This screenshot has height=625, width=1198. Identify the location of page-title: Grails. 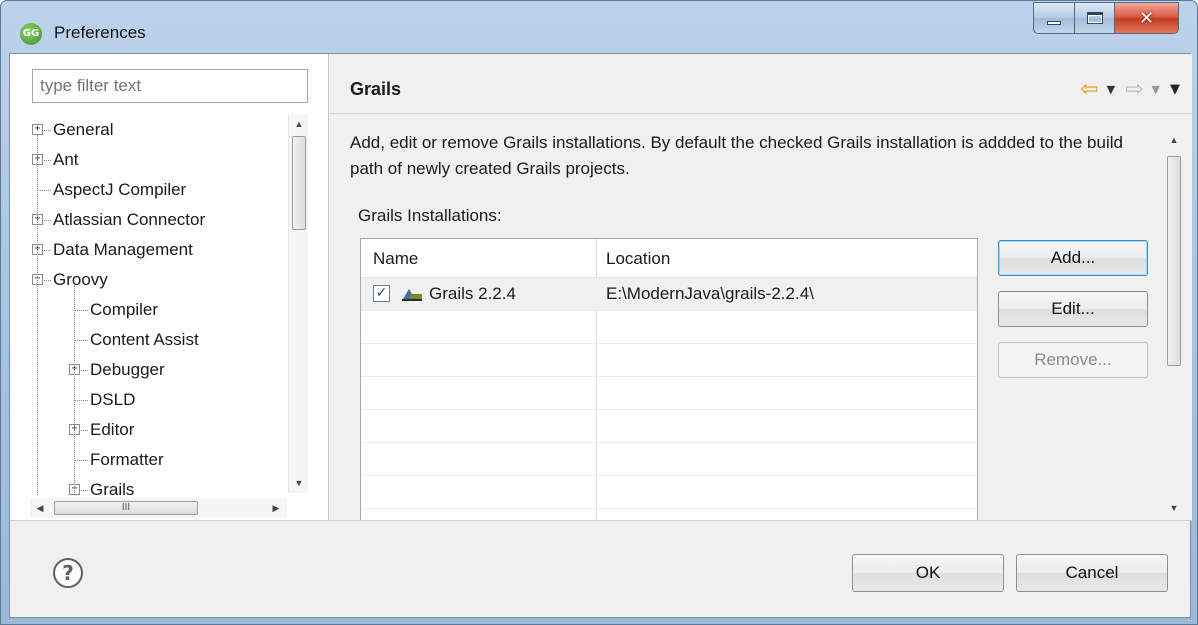
(376, 89).